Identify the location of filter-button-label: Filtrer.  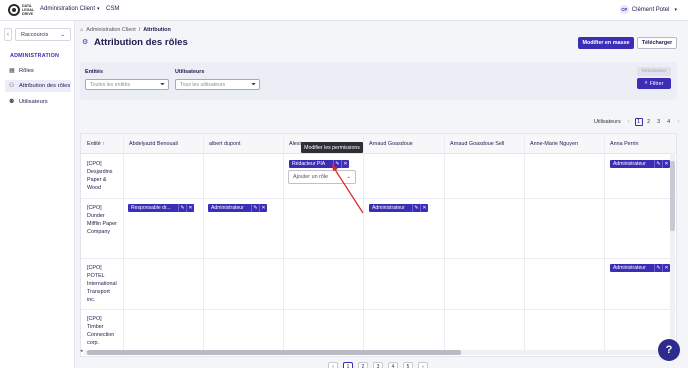
(656, 83).